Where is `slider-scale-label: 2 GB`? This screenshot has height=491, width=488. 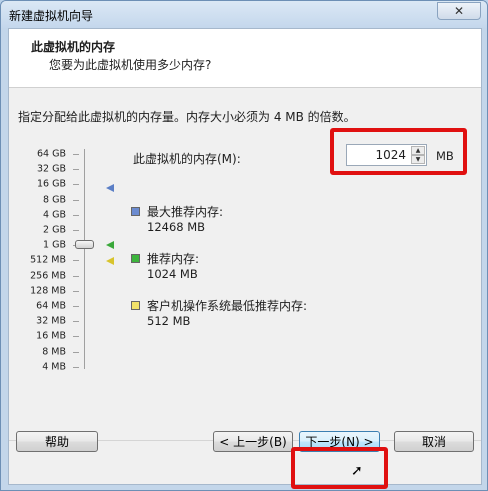 slider-scale-label: 2 GB is located at coordinates (54, 230).